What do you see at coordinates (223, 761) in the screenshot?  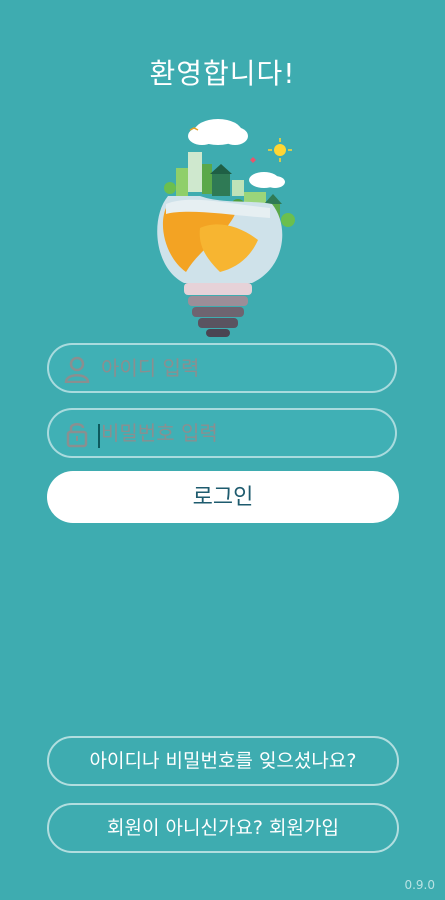 I see `forgot-credentials-button: 아이디나 비밀번호를 잊으셨나요?` at bounding box center [223, 761].